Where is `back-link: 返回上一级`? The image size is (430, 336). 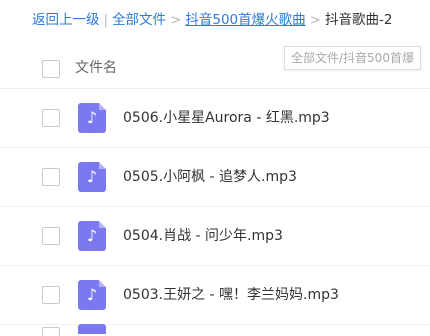
back-link: 返回上一级 is located at coordinates (66, 20).